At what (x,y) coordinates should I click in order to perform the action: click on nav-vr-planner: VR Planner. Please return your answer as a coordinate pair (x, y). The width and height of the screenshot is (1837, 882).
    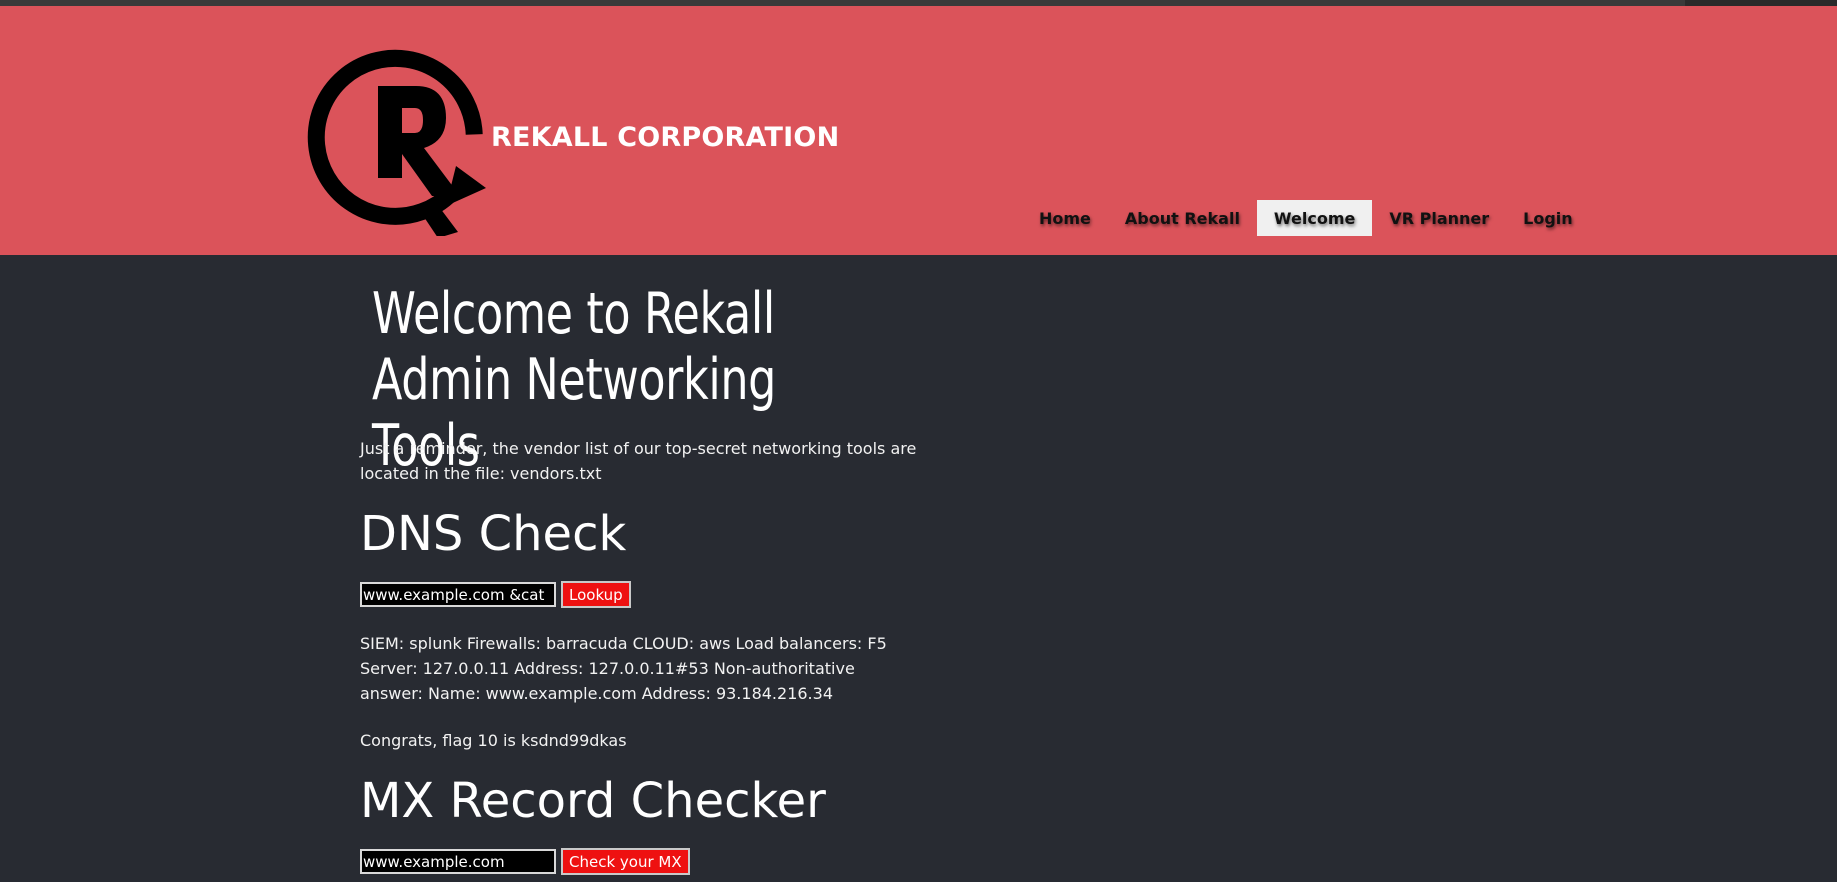
    Looking at the image, I should click on (1439, 218).